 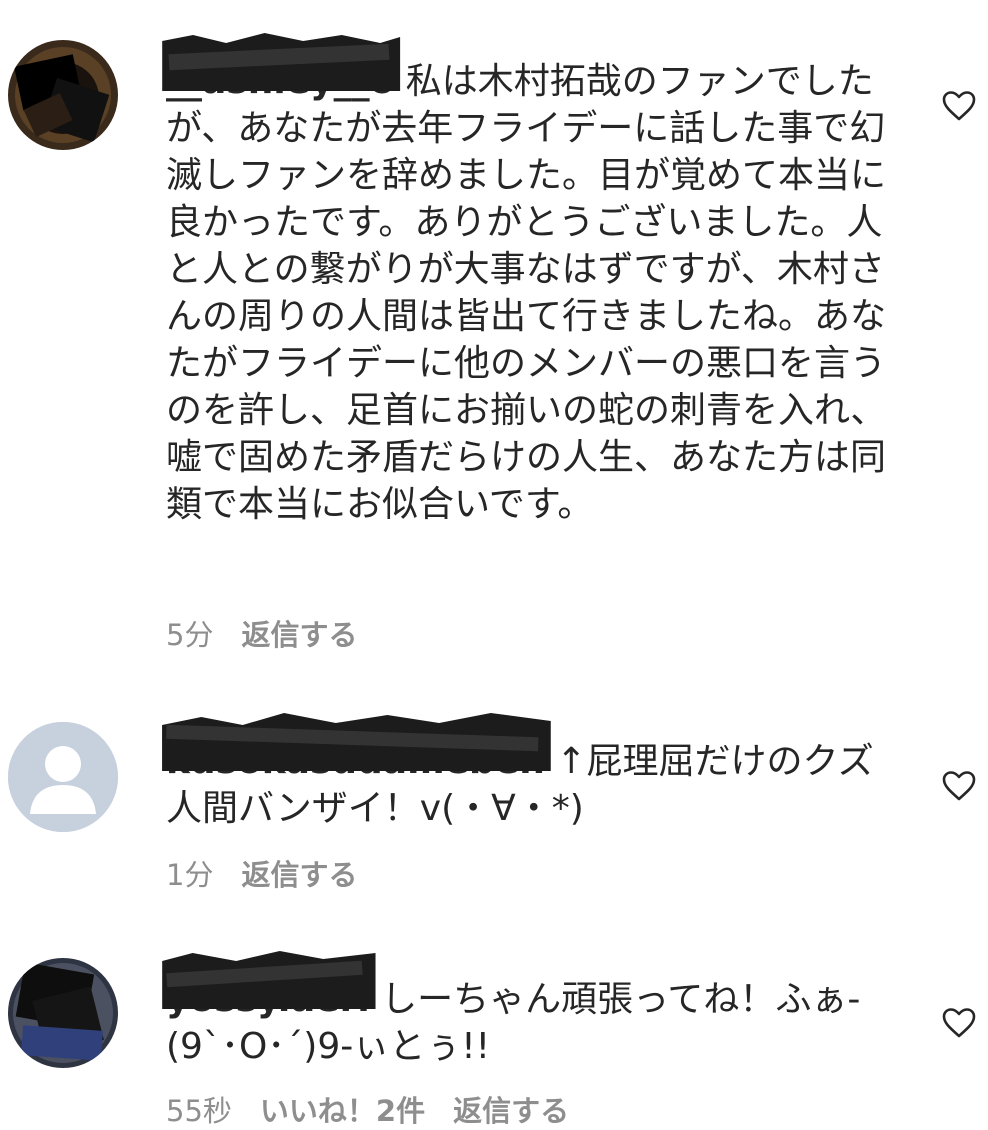 What do you see at coordinates (199, 1111) in the screenshot?
I see `comment-time: 55秒` at bounding box center [199, 1111].